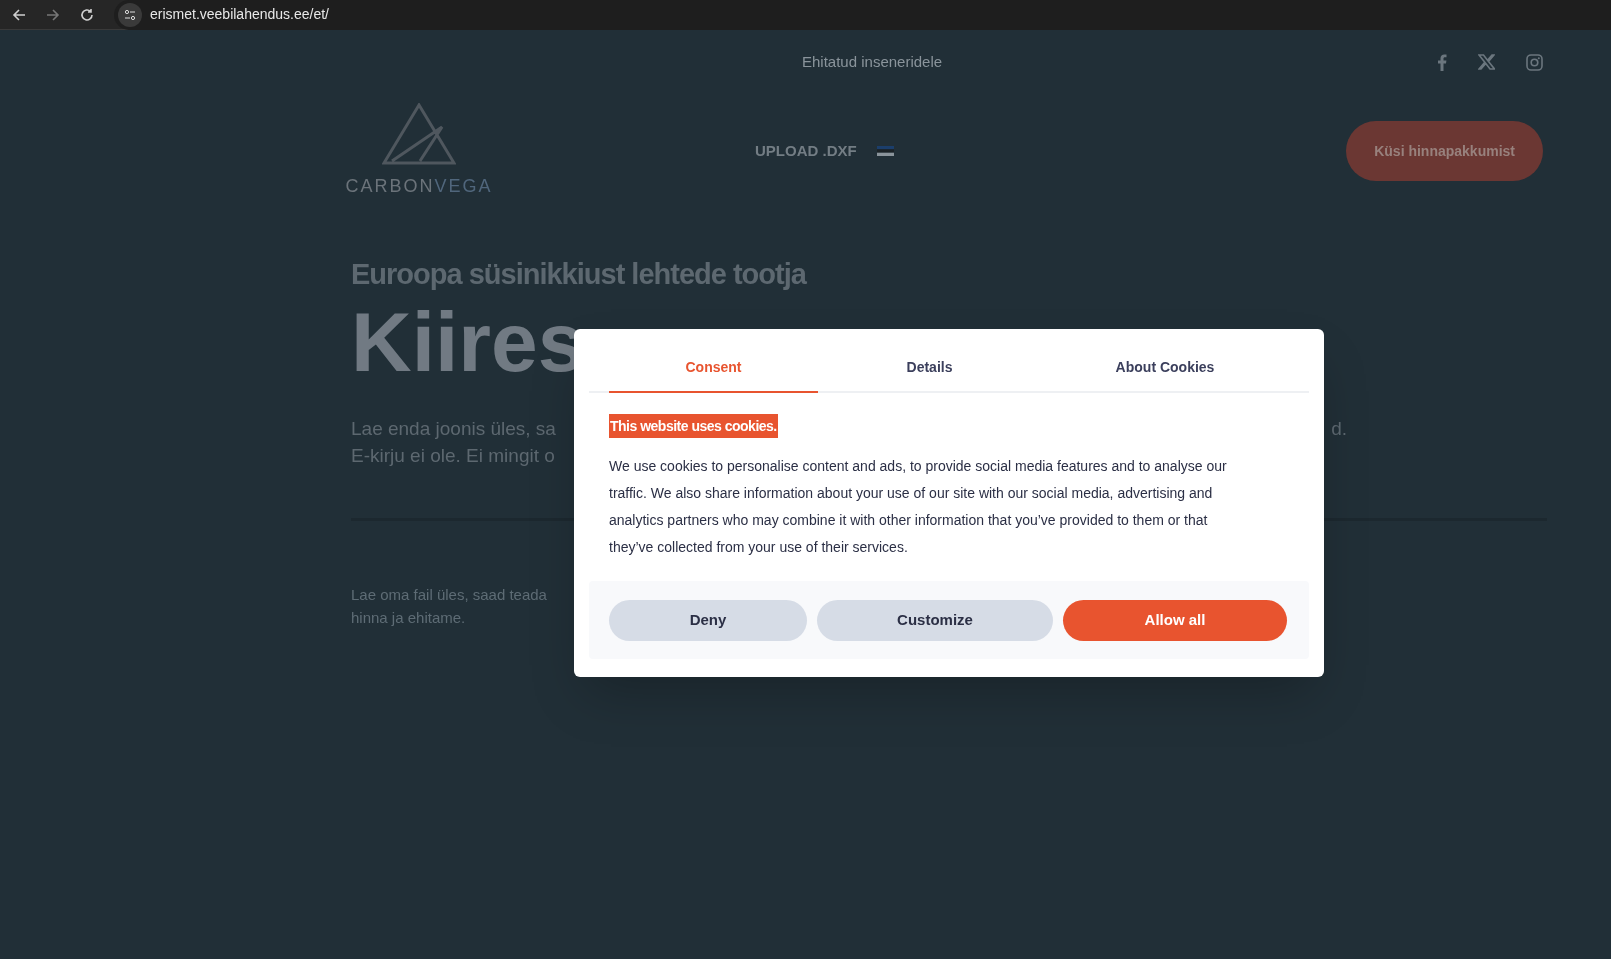 The image size is (1611, 959). I want to click on dialog-body: We use cookies to personalise content and ads, to provide social media features and to analyse our traffic. We also share information about your use of our site with our social media, advertising and analytics partners who may combine it with other information that you’ve provided to them or that they’ve collected from your use of their services., so click(918, 507).